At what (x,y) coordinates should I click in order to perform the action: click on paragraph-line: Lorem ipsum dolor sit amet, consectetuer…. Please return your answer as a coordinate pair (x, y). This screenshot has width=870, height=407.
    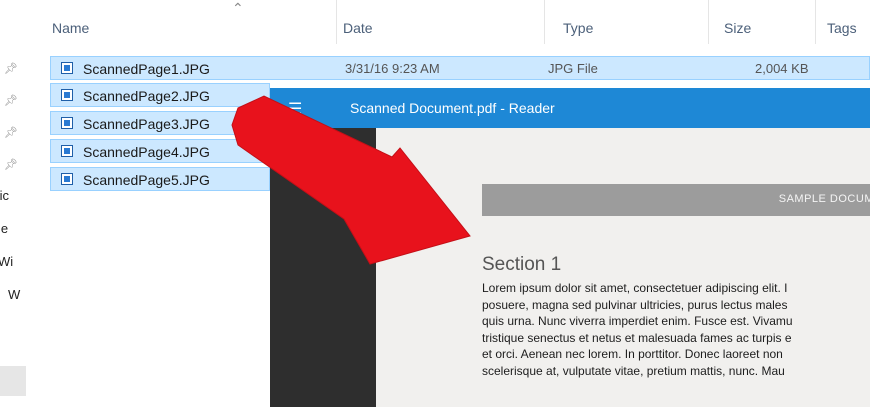
    Looking at the image, I should click on (635, 288).